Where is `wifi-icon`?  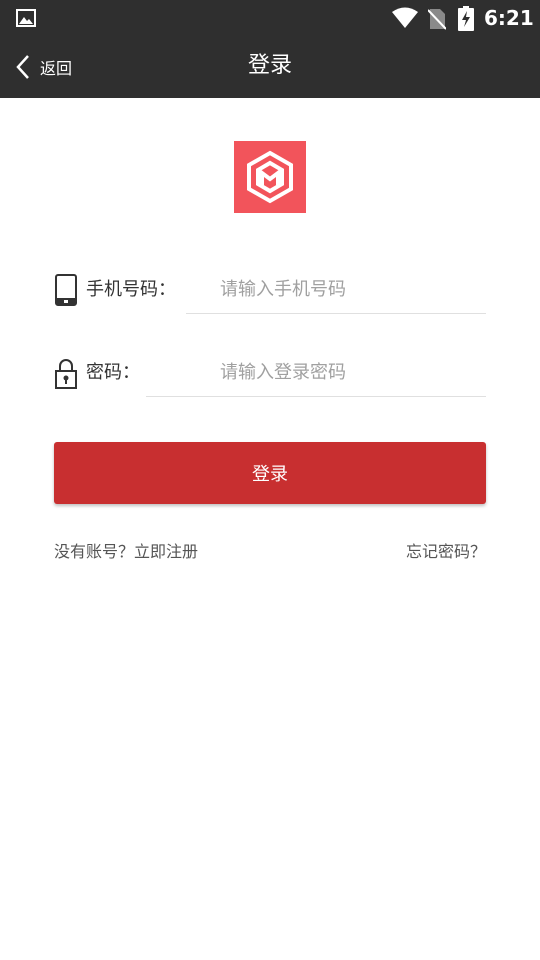
wifi-icon is located at coordinates (405, 17).